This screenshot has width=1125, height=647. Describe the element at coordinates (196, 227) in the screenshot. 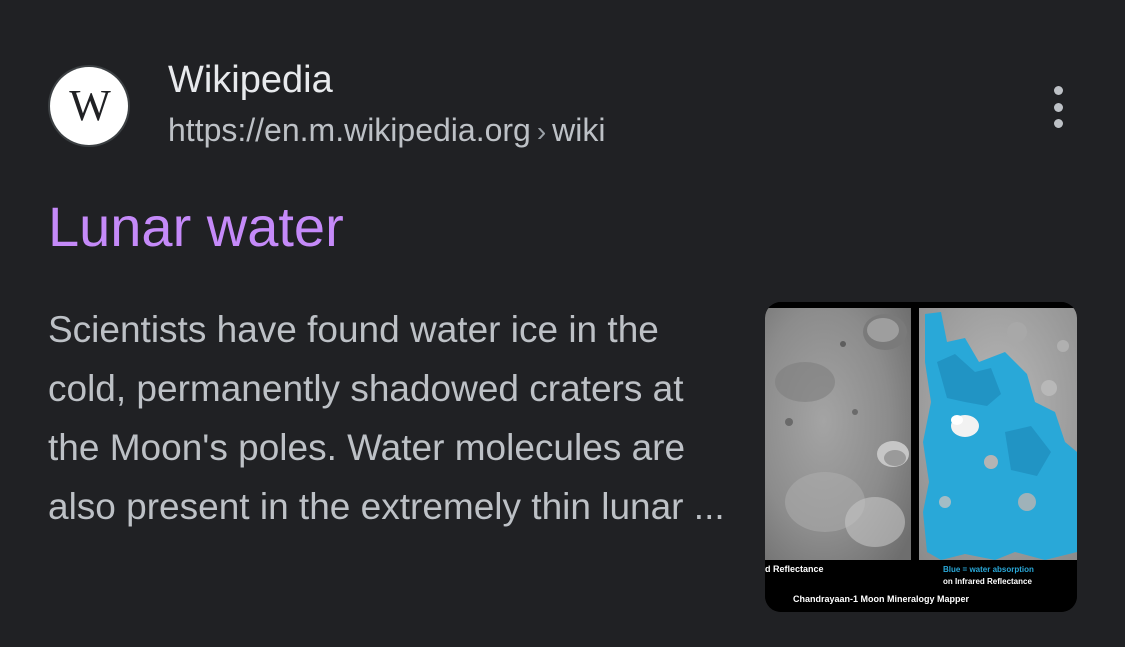

I see `result-title-link: Lunar water` at that location.